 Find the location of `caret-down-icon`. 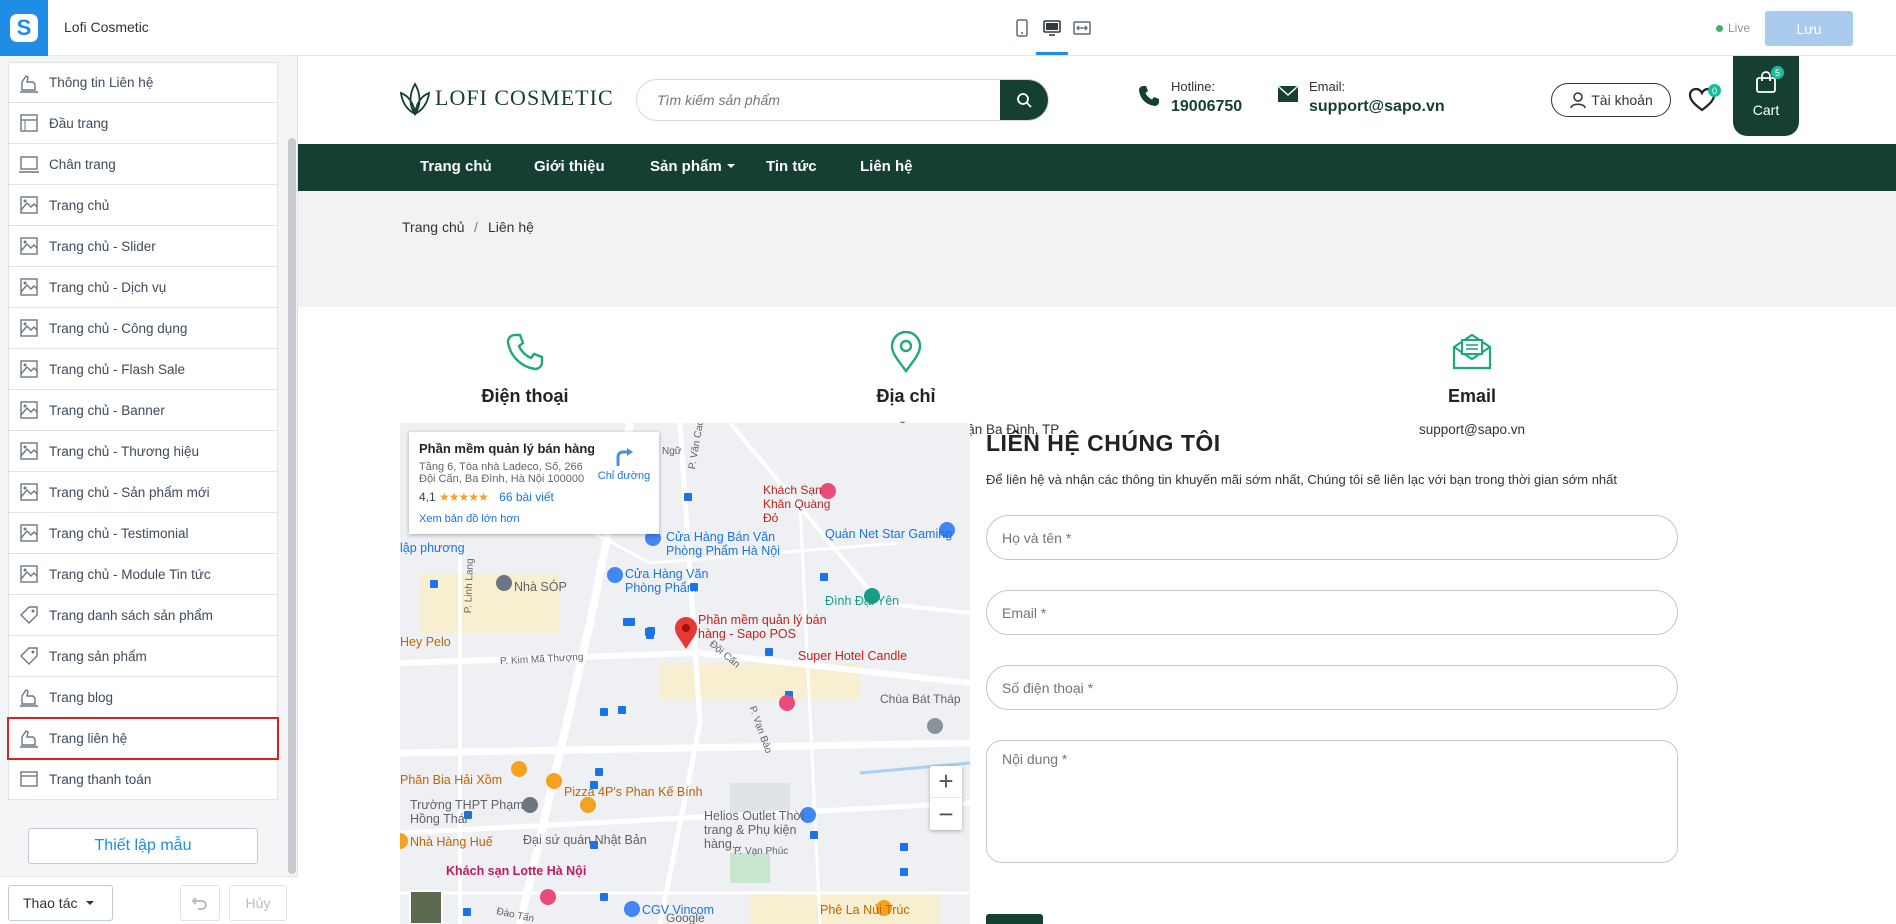

caret-down-icon is located at coordinates (90, 903).